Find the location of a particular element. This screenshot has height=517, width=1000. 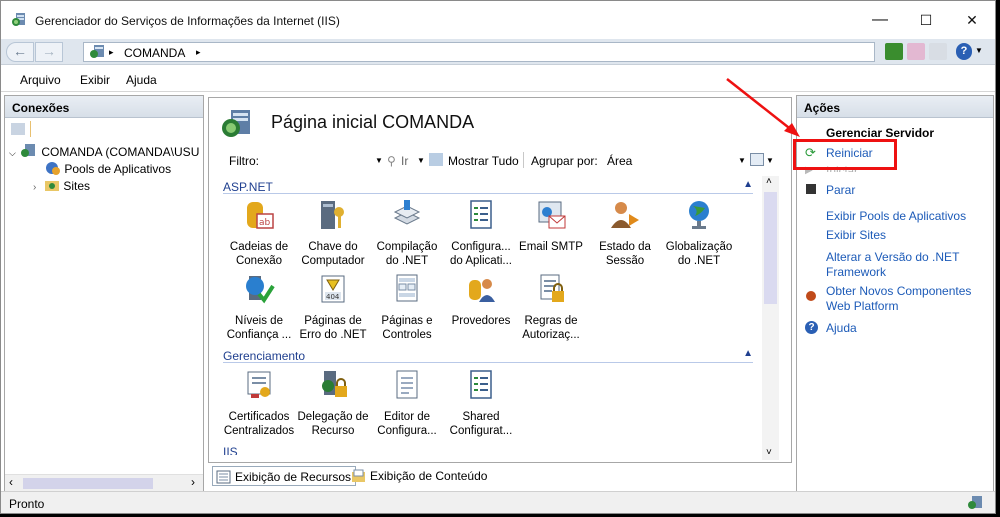

group-by-label: Agrupar por: is located at coordinates (564, 161).